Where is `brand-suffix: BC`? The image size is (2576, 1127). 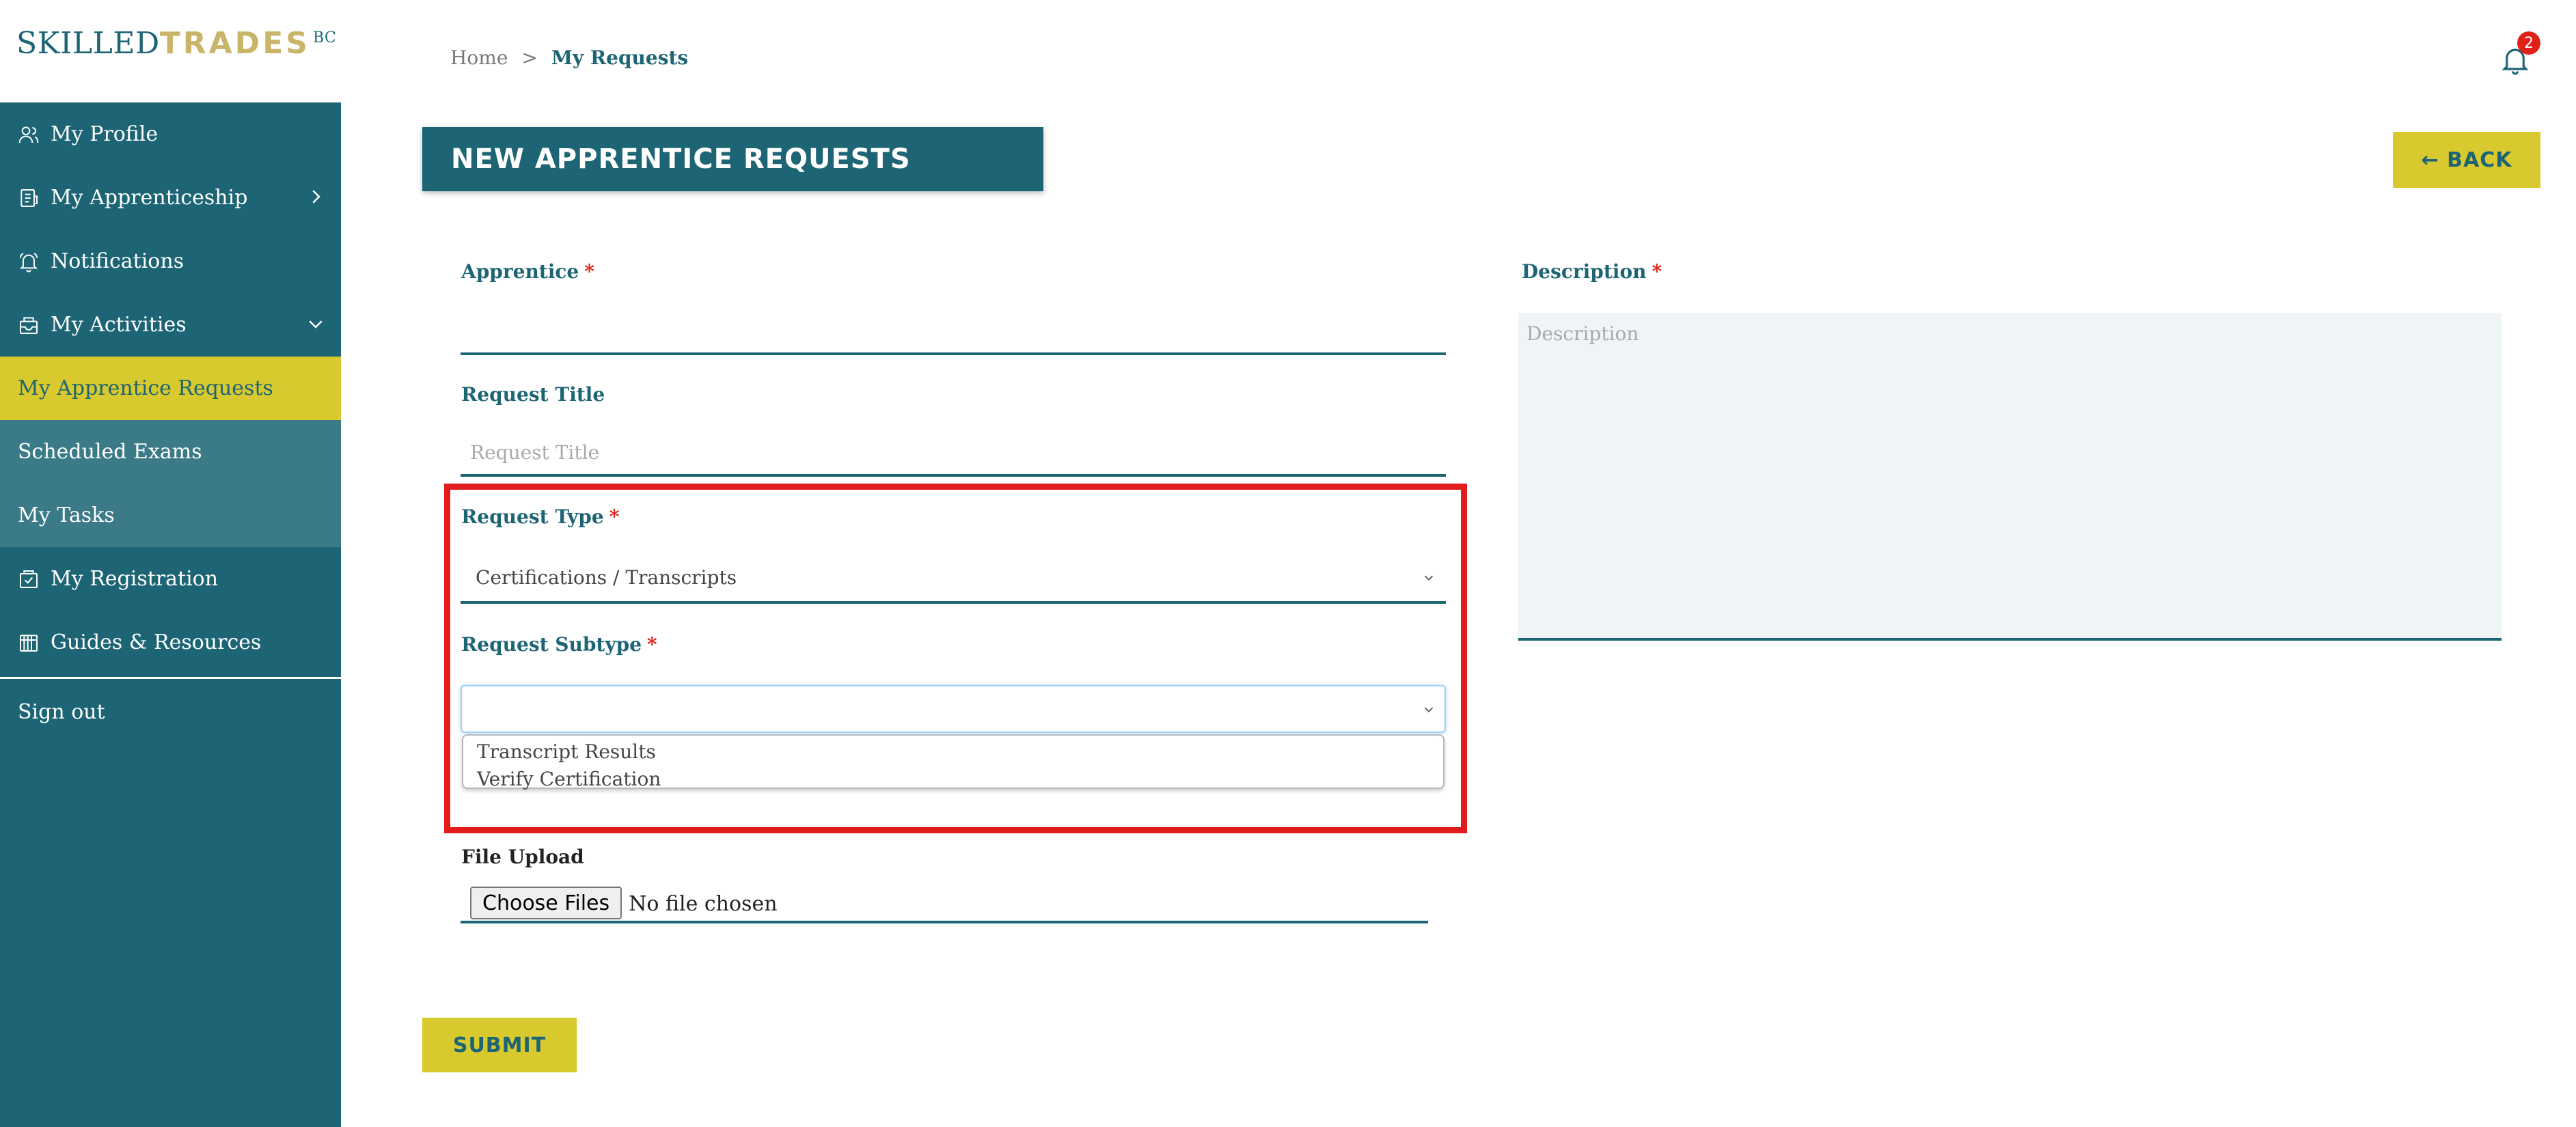 brand-suffix: BC is located at coordinates (324, 38).